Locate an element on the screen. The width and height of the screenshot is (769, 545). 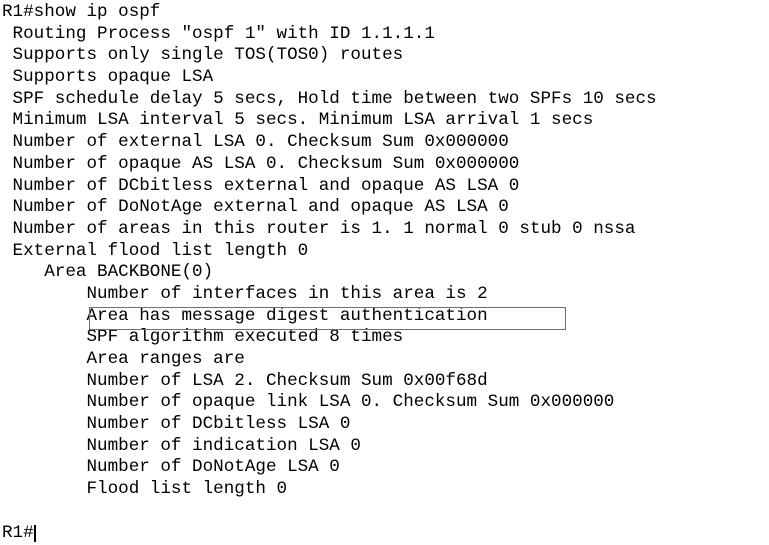
terminal-output-line: Area ranges are is located at coordinates (123, 359).